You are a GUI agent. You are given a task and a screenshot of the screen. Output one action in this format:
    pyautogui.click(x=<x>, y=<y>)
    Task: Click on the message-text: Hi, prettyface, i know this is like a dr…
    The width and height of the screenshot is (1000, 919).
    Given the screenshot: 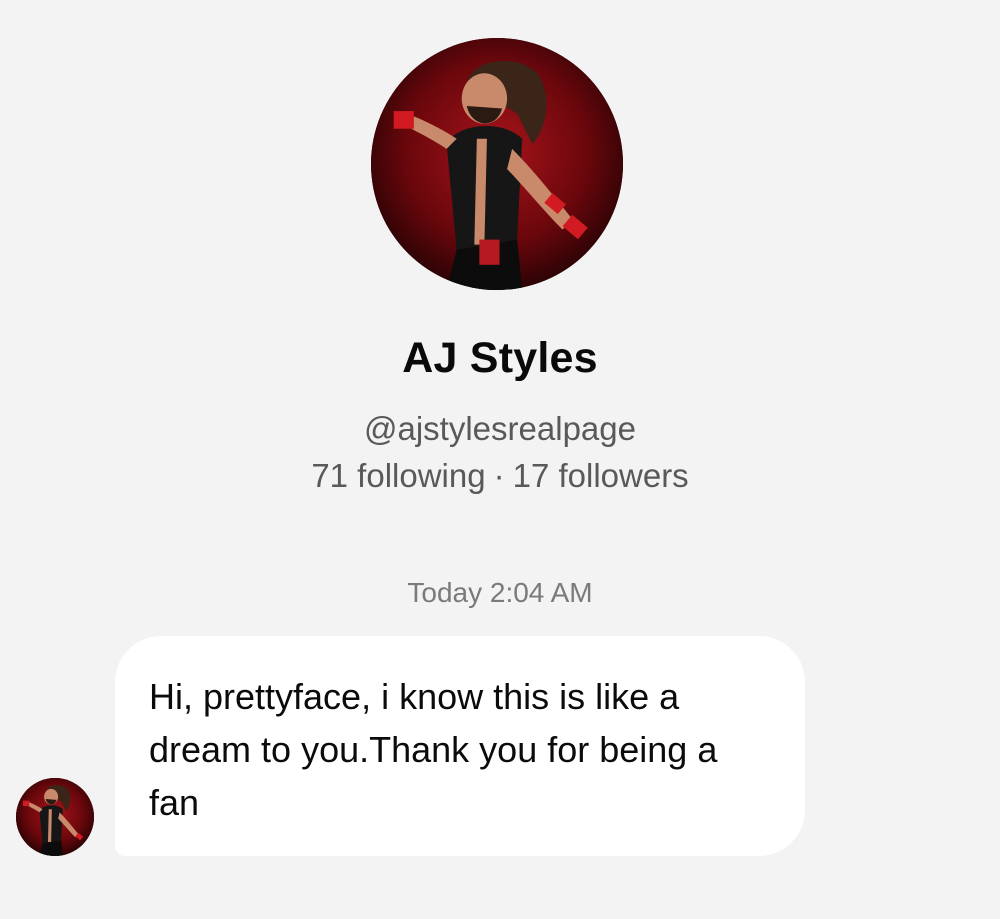 What is the action you would take?
    pyautogui.click(x=433, y=749)
    